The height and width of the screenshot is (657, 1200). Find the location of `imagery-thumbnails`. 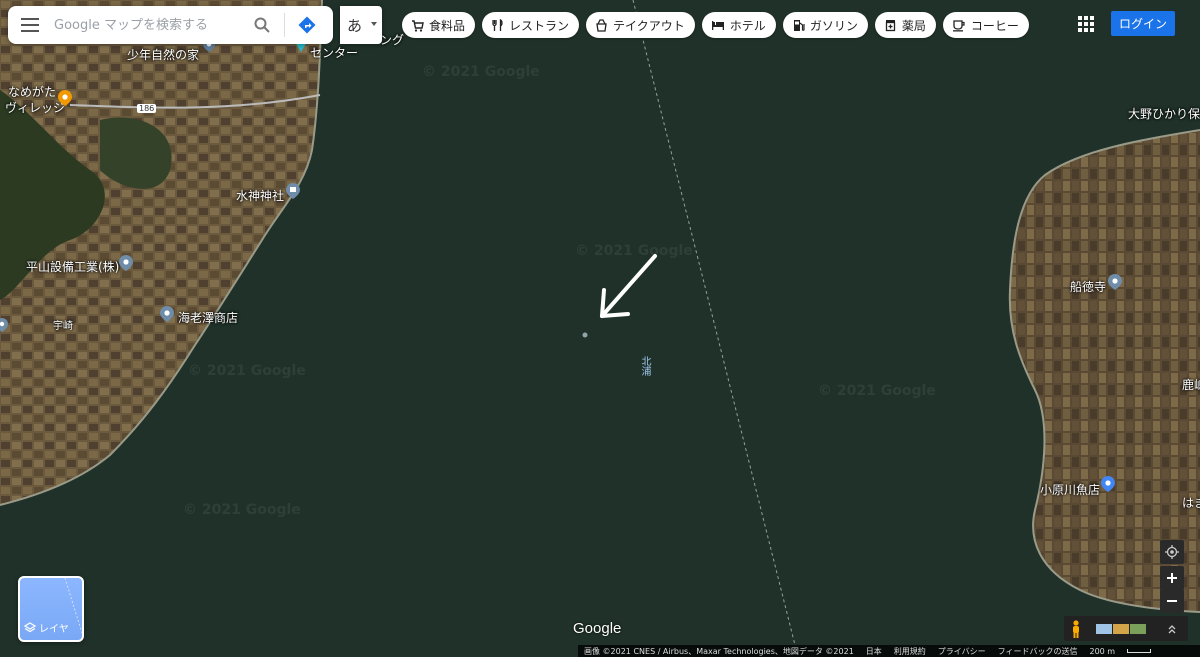

imagery-thumbnails is located at coordinates (1121, 628).